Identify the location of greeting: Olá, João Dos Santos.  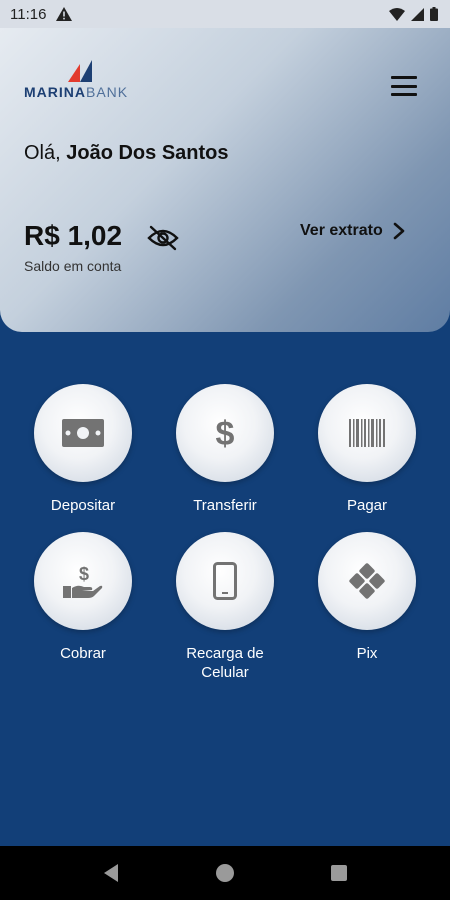
(126, 153).